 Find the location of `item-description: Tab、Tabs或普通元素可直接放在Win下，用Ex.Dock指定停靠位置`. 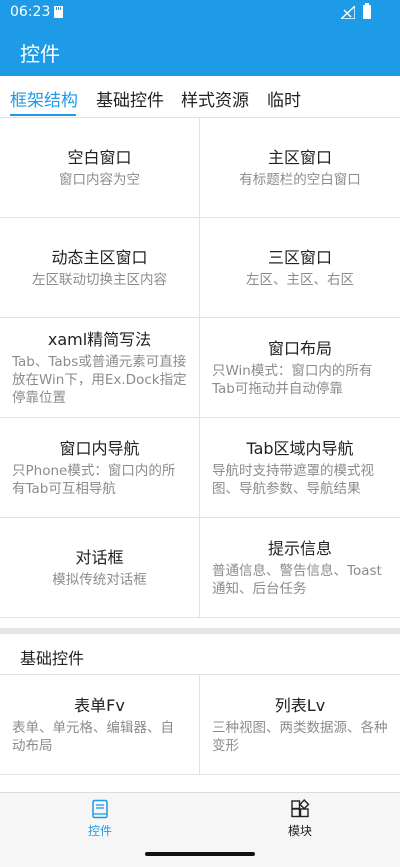

item-description: Tab、Tabs或普通元素可直接放在Win下，用Ex.Dock指定停靠位置 is located at coordinates (99, 379).